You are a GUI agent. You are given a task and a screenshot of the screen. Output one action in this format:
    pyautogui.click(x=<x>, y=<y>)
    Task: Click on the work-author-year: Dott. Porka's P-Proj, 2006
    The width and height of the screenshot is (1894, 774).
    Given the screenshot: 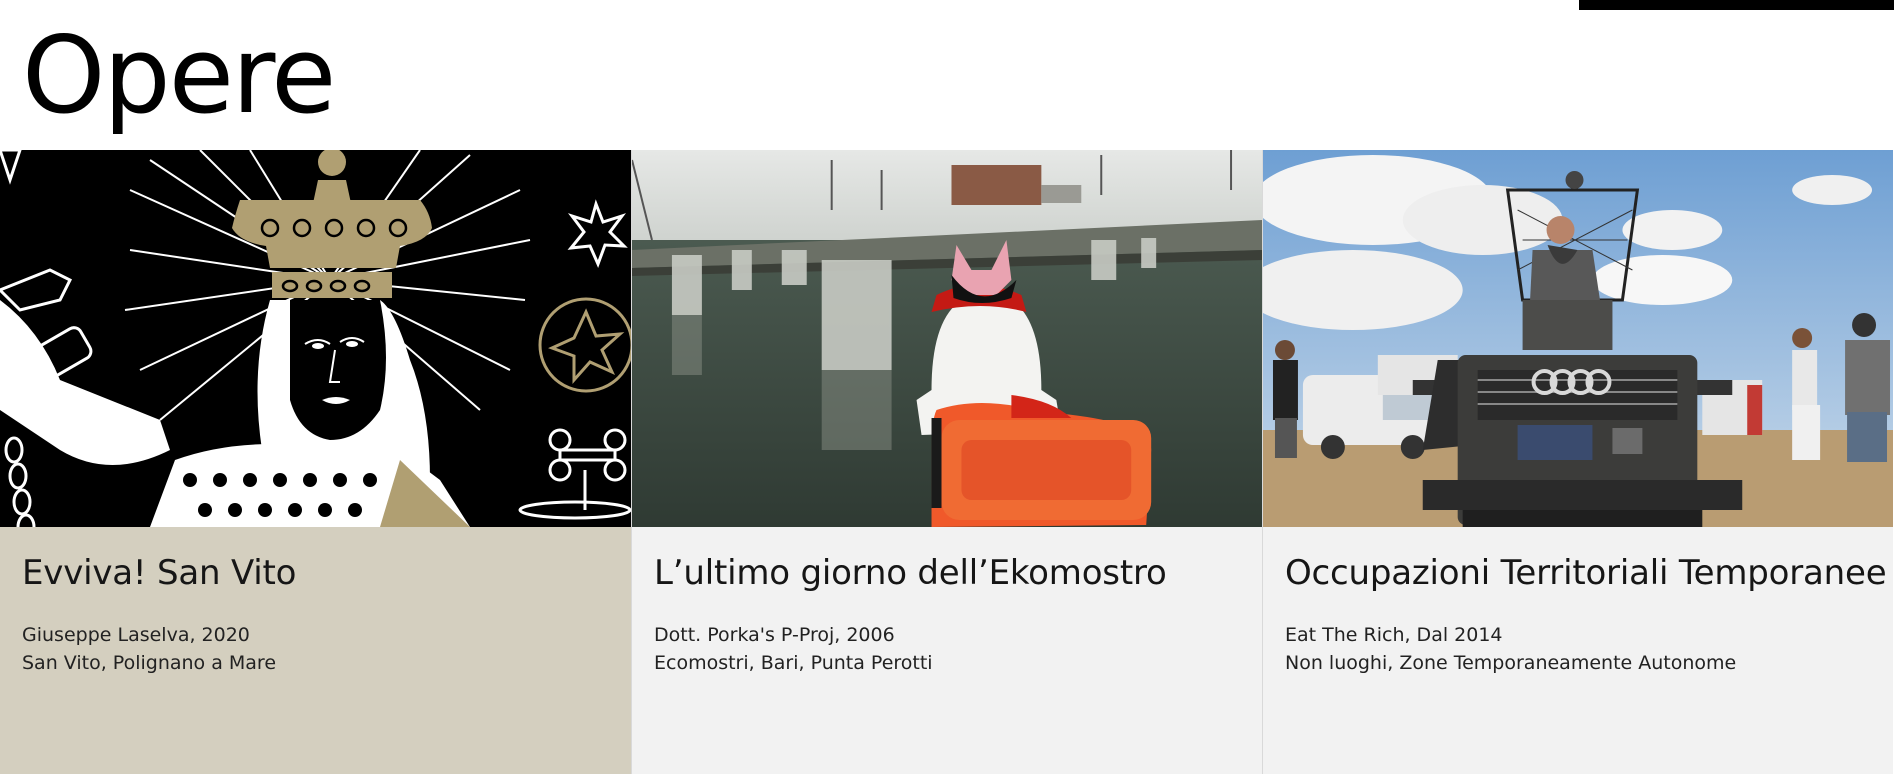 What is the action you would take?
    pyautogui.click(x=774, y=635)
    